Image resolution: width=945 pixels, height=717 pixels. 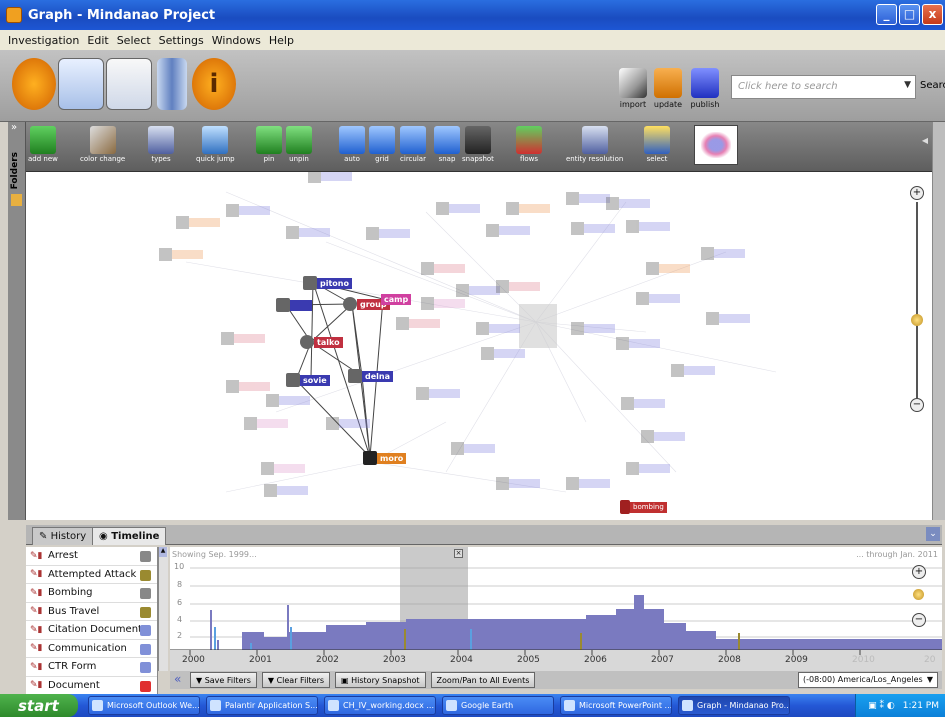 I want to click on entity-node-moro: moro, so click(x=385, y=458).